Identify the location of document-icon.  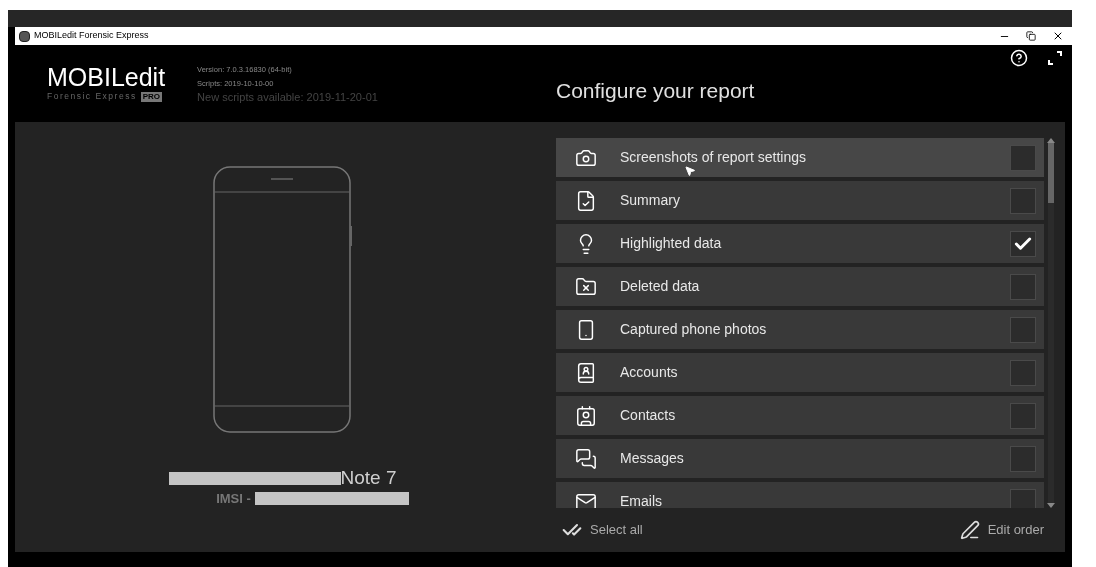
(586, 200).